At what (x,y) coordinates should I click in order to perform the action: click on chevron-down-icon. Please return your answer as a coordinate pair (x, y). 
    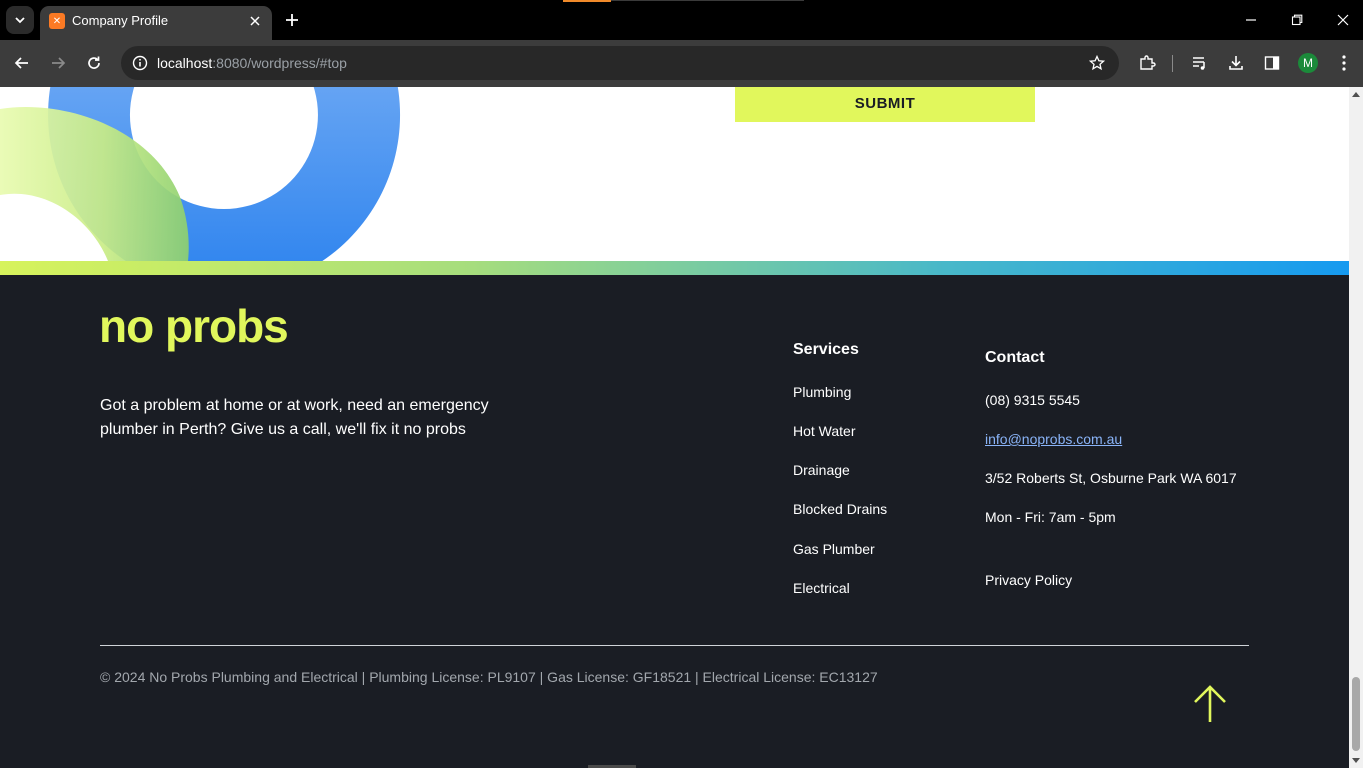
    Looking at the image, I should click on (20, 20).